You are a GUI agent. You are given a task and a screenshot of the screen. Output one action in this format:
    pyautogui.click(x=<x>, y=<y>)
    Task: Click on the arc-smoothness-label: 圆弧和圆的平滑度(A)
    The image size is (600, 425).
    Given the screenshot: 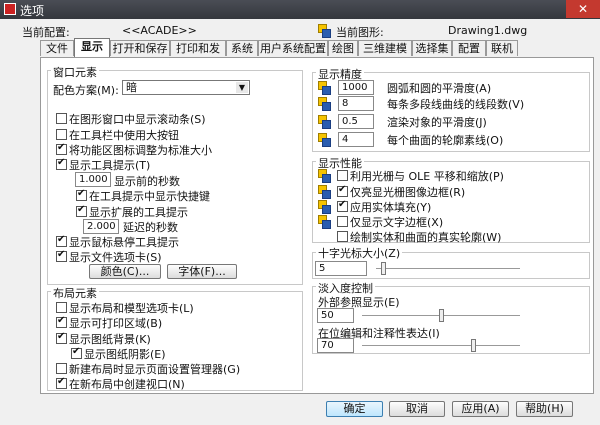 What is the action you would take?
    pyautogui.click(x=439, y=88)
    